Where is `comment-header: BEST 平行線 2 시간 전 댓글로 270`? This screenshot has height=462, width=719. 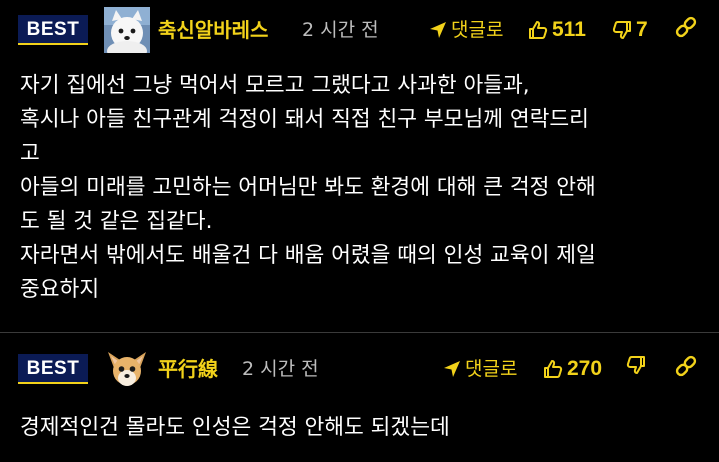
comment-header: BEST 平行線 2 시간 전 댓글로 270 is located at coordinates (359, 363).